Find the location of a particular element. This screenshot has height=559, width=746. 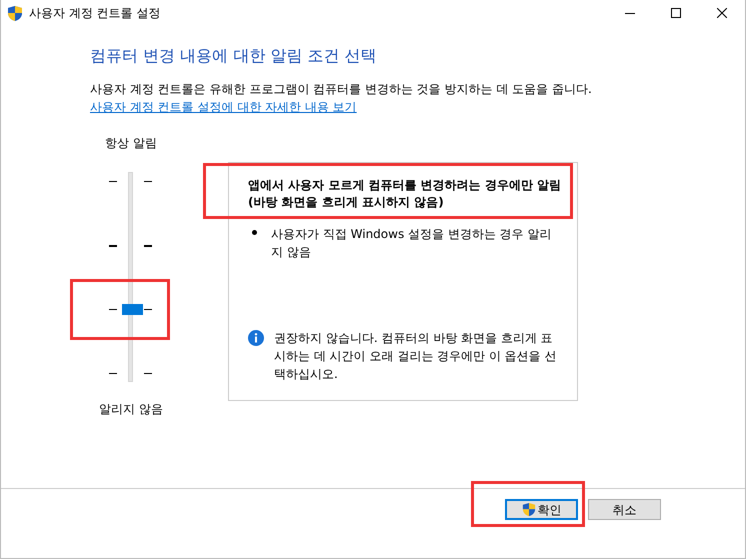

info-icon is located at coordinates (256, 338).